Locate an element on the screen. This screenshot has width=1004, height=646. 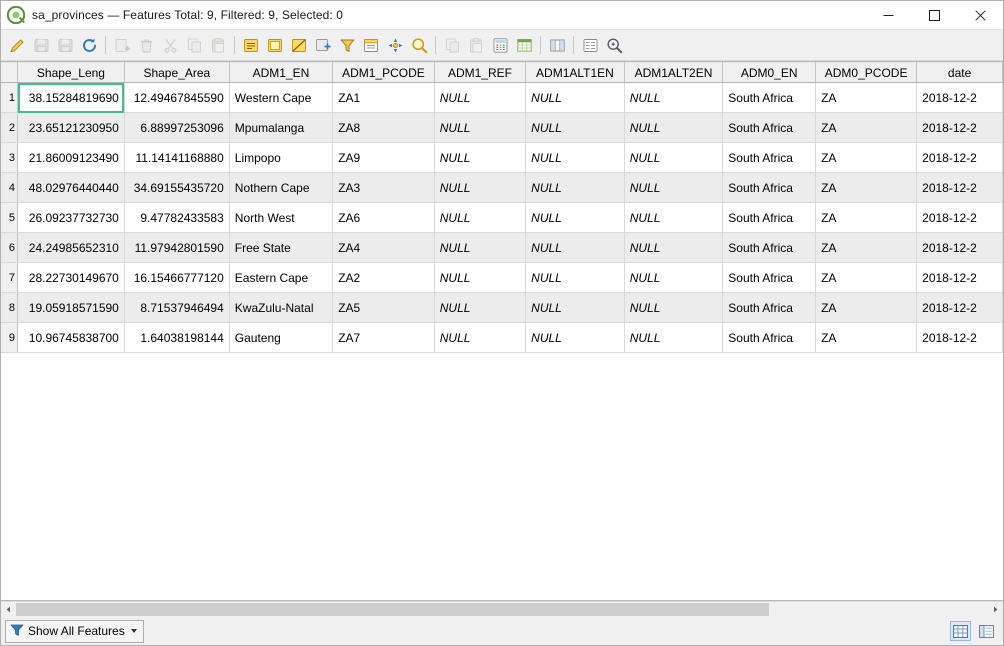
copy-selected-rows-button is located at coordinates (452, 45).